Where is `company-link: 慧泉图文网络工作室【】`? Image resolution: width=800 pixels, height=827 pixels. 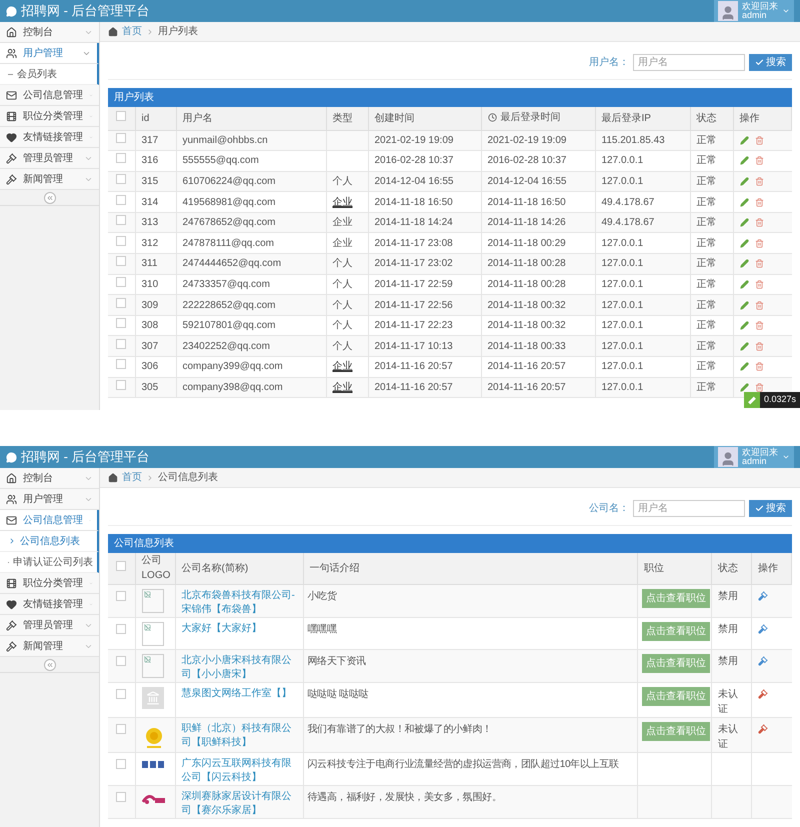
company-link: 慧泉图文网络工作室【】 is located at coordinates (239, 693).